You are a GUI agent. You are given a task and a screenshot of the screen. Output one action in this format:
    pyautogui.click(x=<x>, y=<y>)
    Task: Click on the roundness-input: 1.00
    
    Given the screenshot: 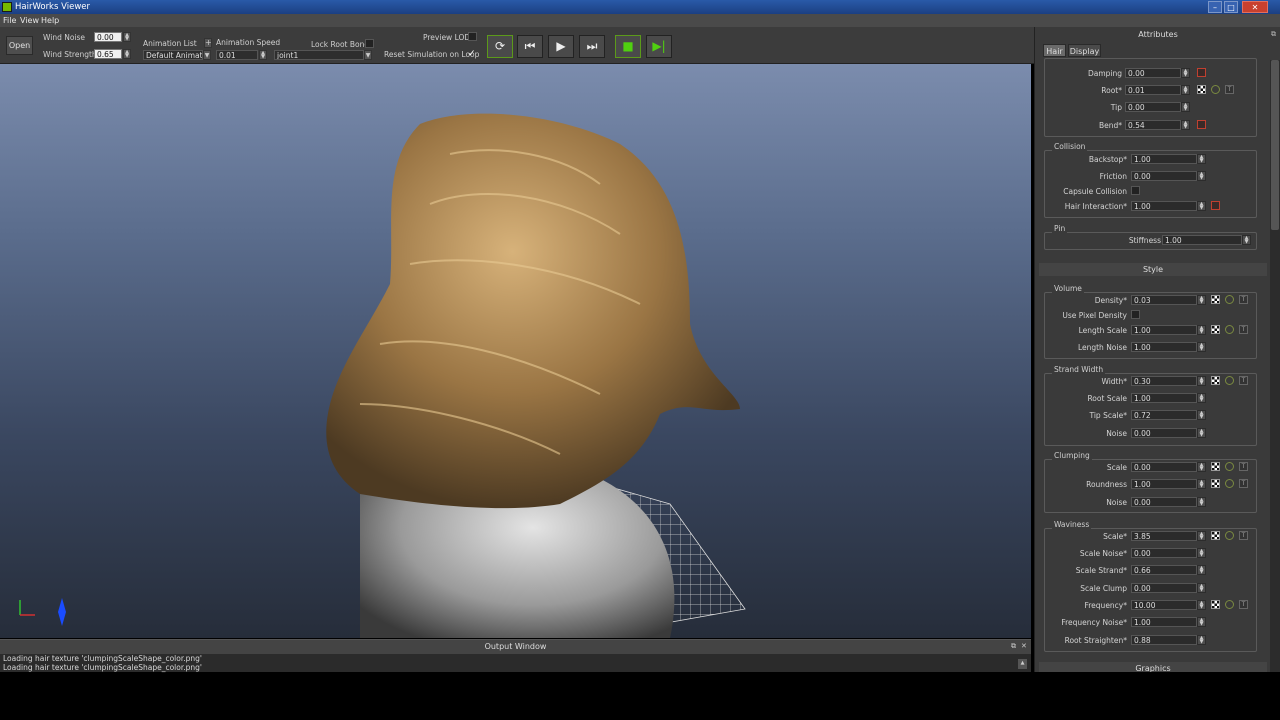 What is the action you would take?
    pyautogui.click(x=1164, y=484)
    